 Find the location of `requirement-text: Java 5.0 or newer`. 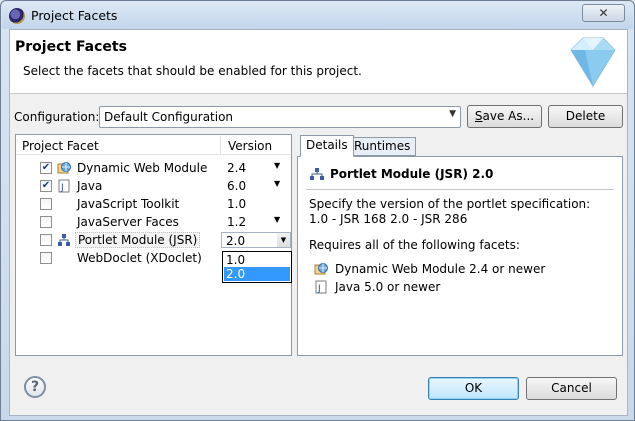

requirement-text: Java 5.0 or newer is located at coordinates (388, 287).